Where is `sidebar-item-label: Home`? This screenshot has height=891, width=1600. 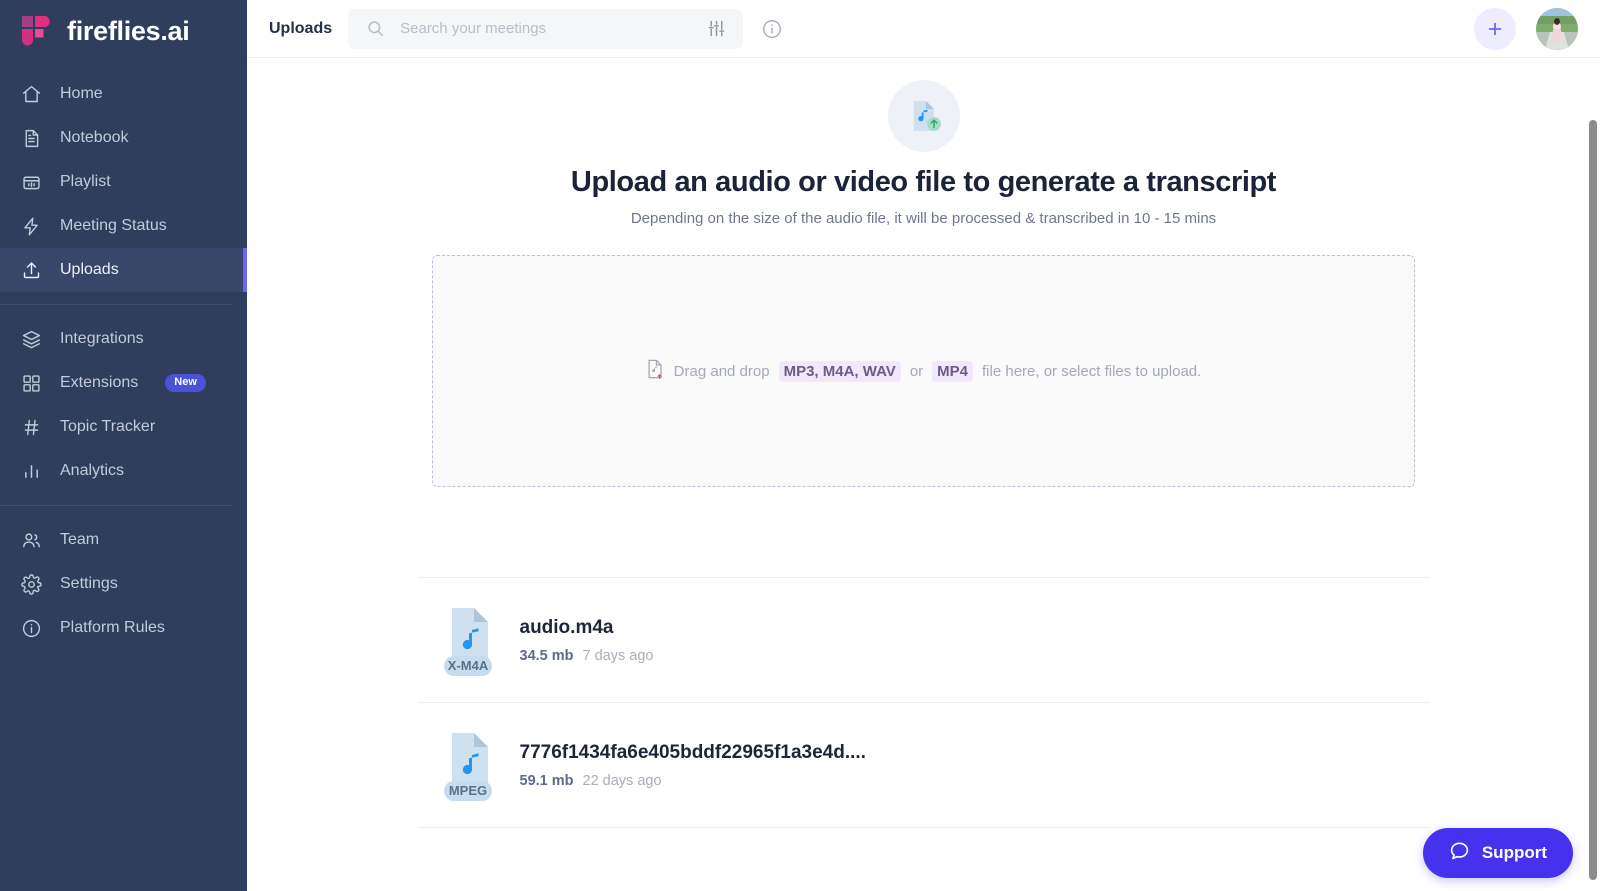
sidebar-item-label: Home is located at coordinates (81, 93).